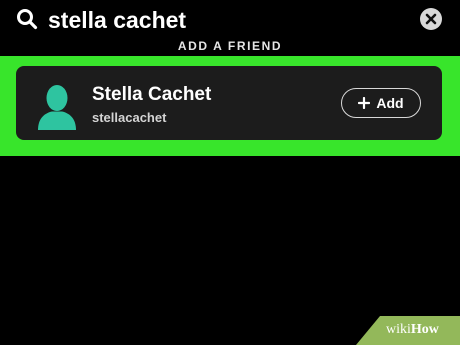 The width and height of the screenshot is (460, 345). What do you see at coordinates (27, 19) in the screenshot?
I see `search-icon` at bounding box center [27, 19].